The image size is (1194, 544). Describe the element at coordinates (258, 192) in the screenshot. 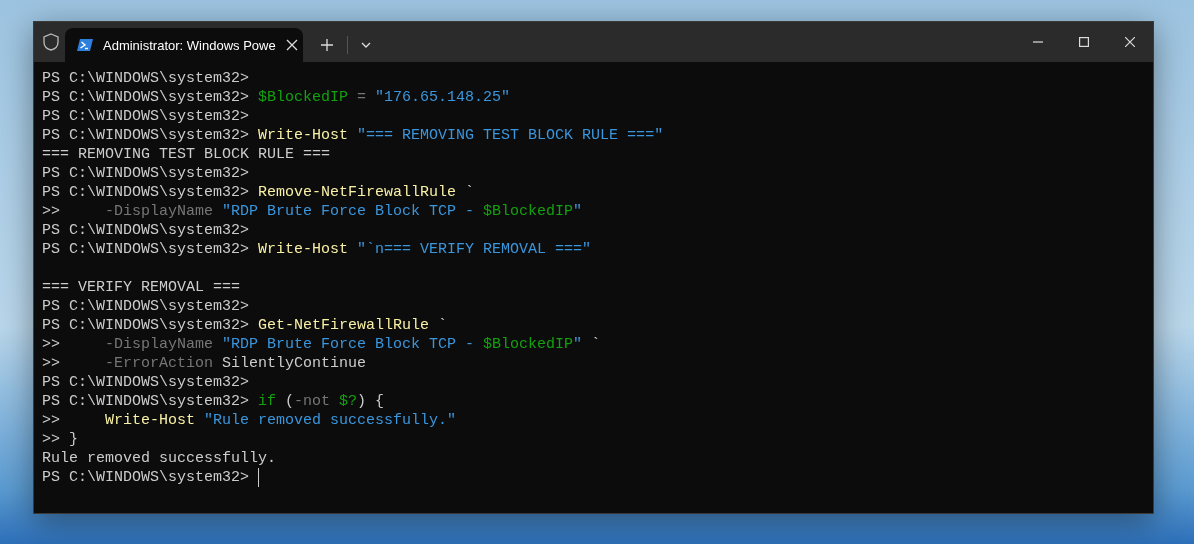

I see `terminal-line: PS C:\WINDOWS\system32> Remove-NetFirewallRule `` at that location.